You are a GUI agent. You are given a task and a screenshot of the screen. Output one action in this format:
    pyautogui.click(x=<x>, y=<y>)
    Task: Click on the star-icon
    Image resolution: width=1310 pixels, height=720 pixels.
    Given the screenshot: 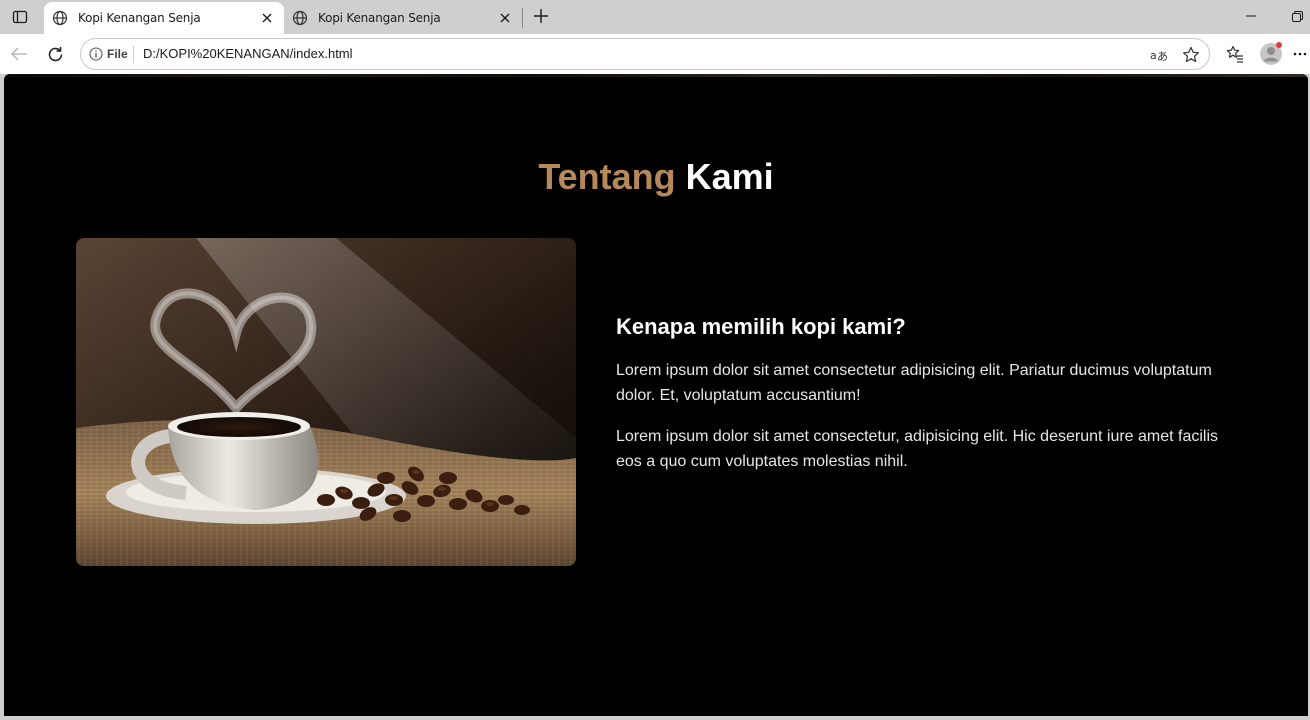 What is the action you would take?
    pyautogui.click(x=1191, y=54)
    